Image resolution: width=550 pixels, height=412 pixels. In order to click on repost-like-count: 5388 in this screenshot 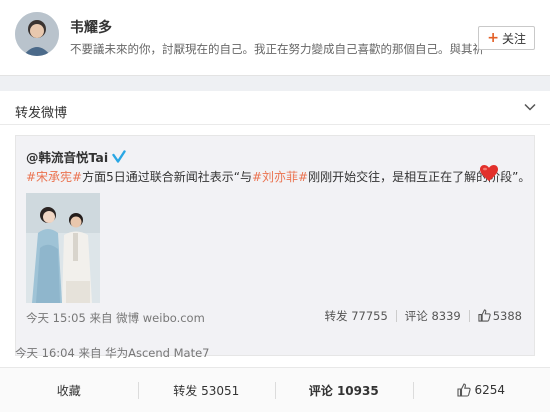, I will do `click(507, 316)`.